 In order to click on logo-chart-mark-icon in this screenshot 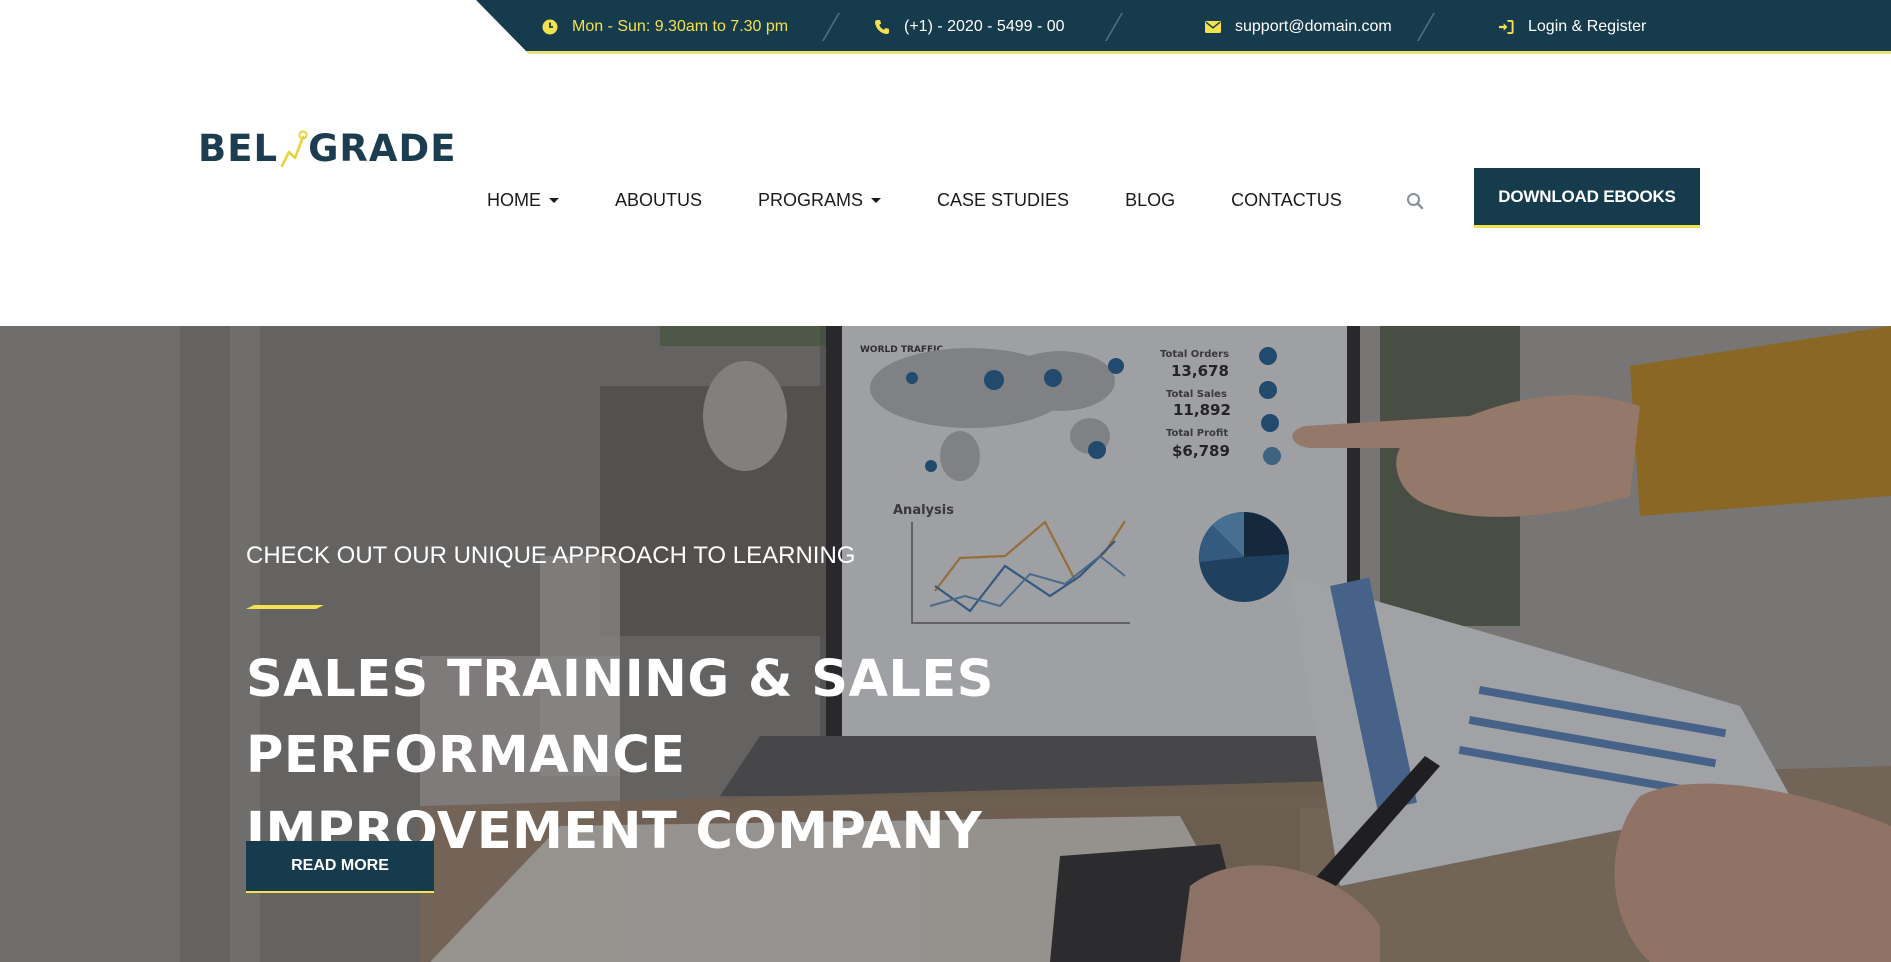, I will do `click(293, 149)`.